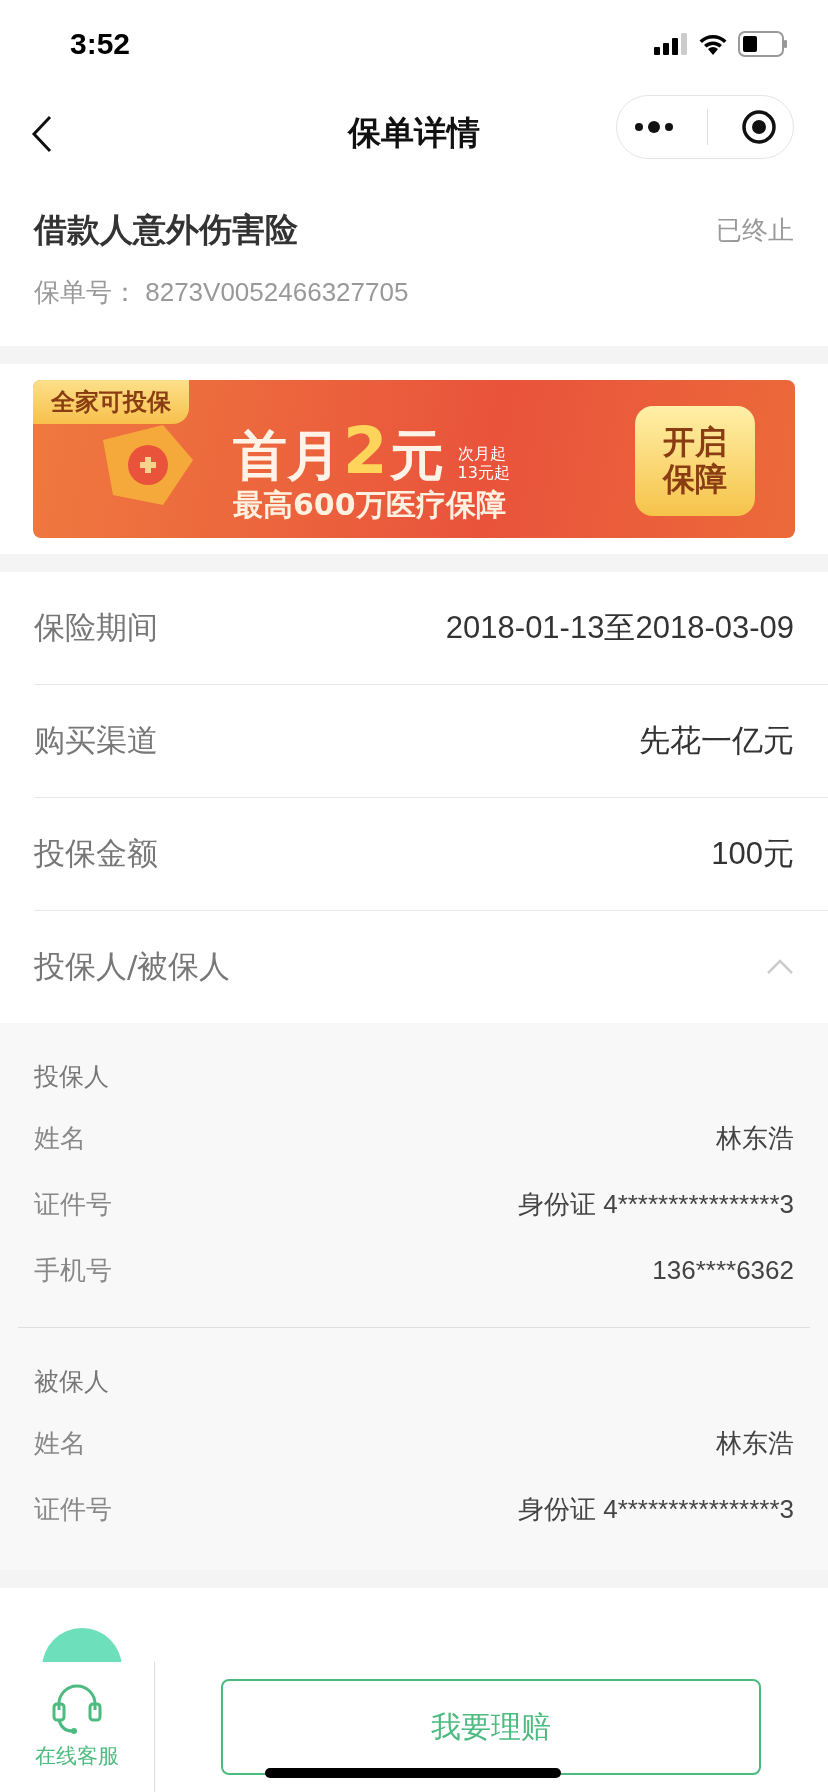 The height and width of the screenshot is (1792, 828). I want to click on headset-icon, so click(77, 1710).